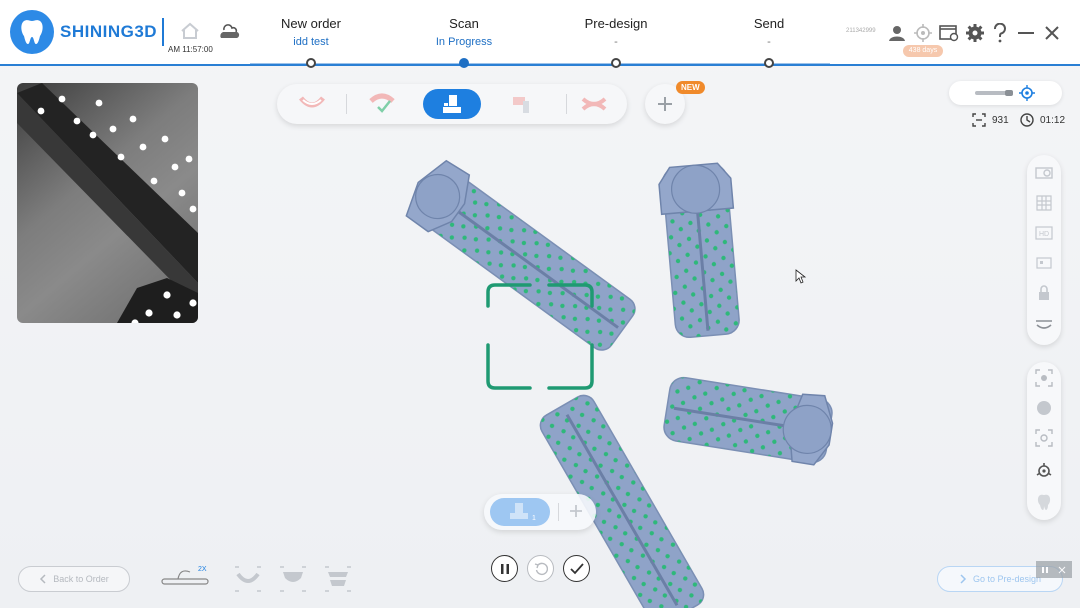 Image resolution: width=1080 pixels, height=608 pixels. I want to click on camera-feed-image, so click(107, 203).